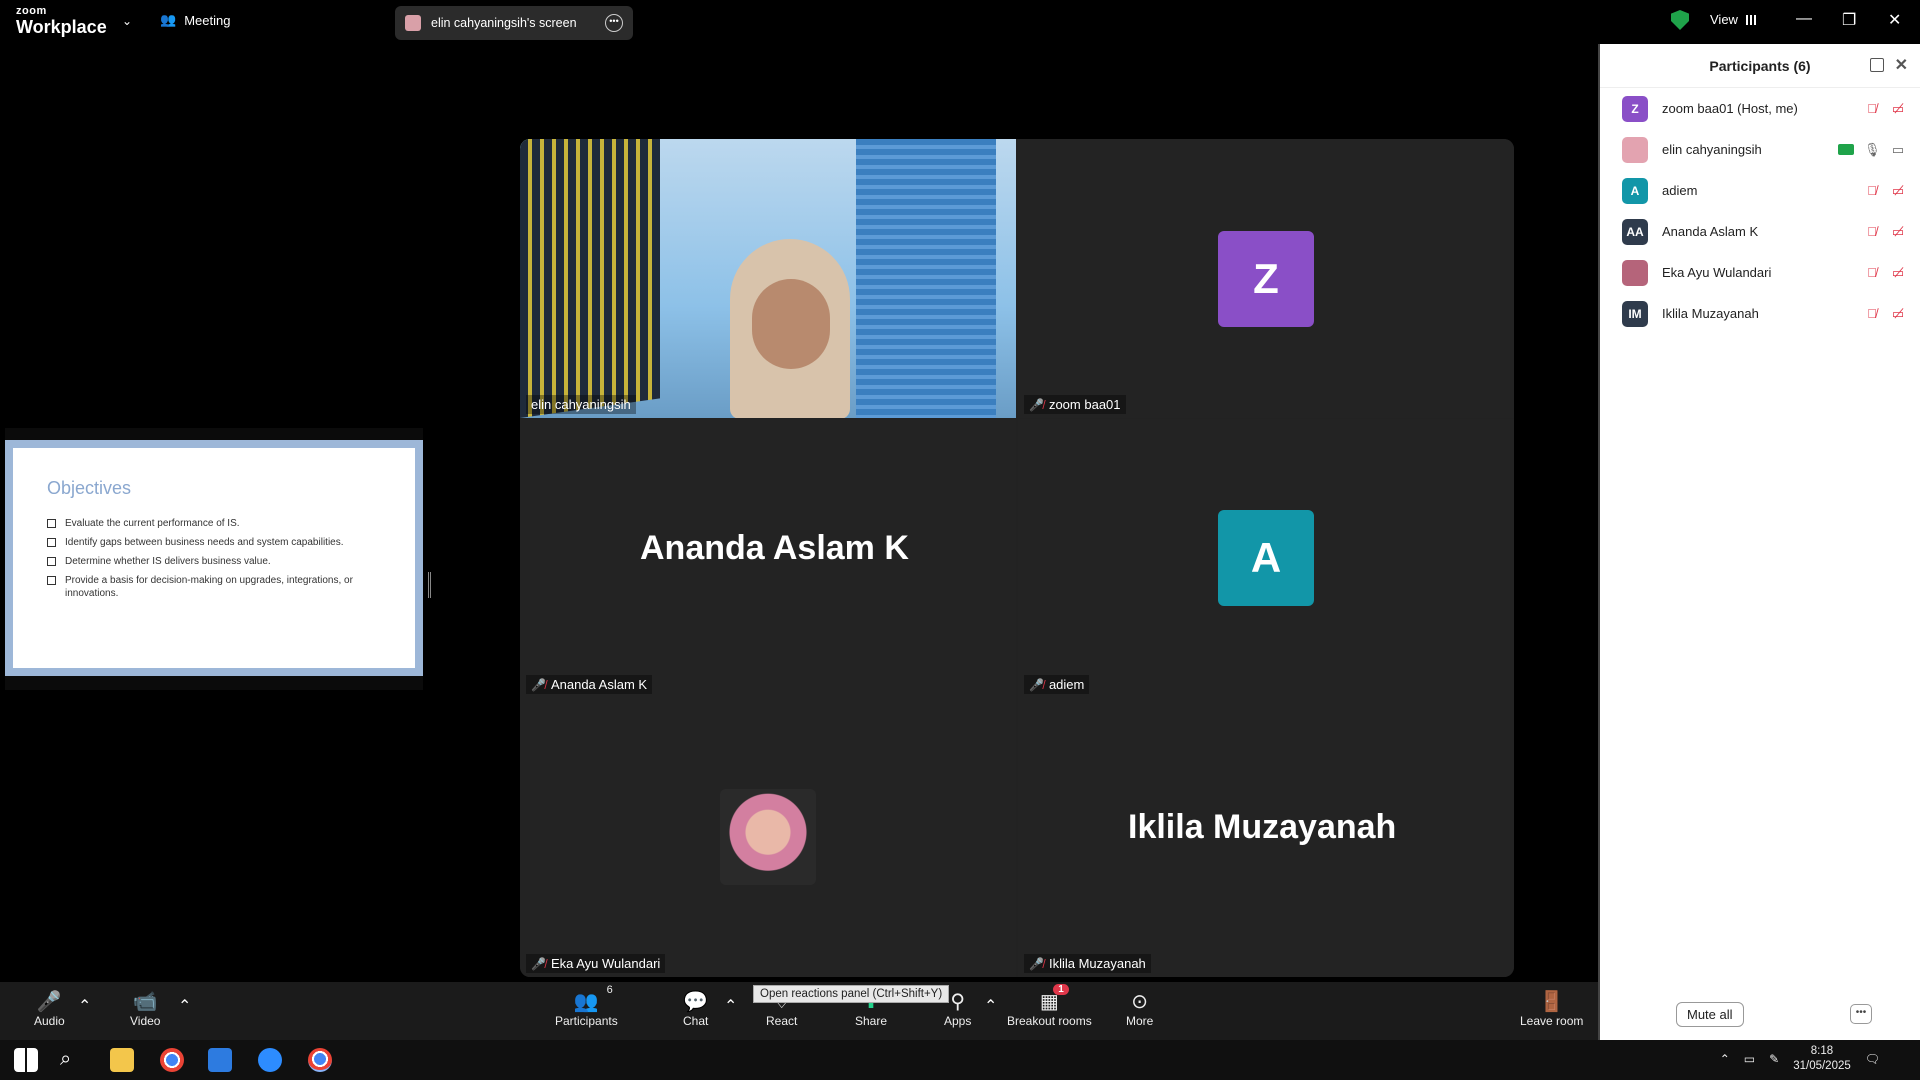  I want to click on chat-options-caret-icon: ⌃, so click(730, 1006).